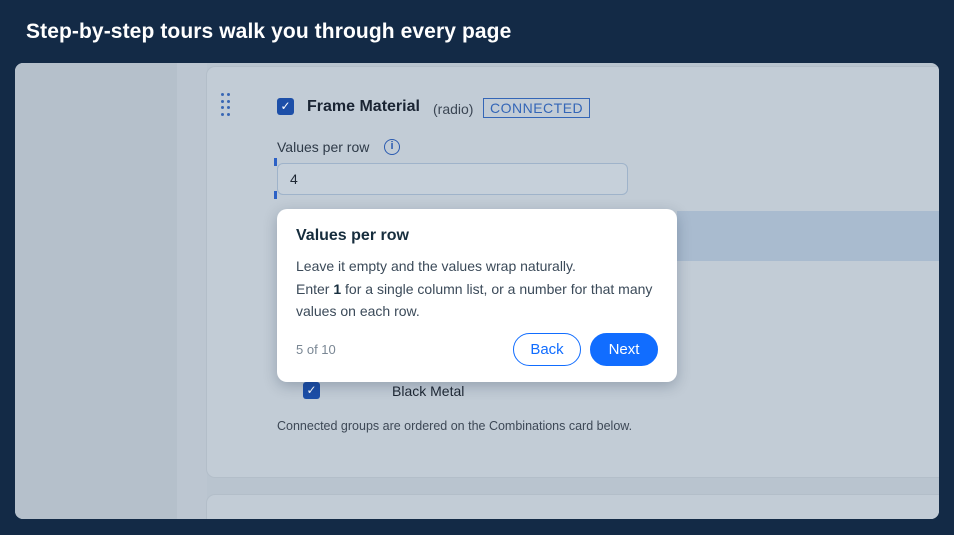 This screenshot has width=954, height=535. Describe the element at coordinates (316, 349) in the screenshot. I see `step-counter: 5 of 10` at that location.